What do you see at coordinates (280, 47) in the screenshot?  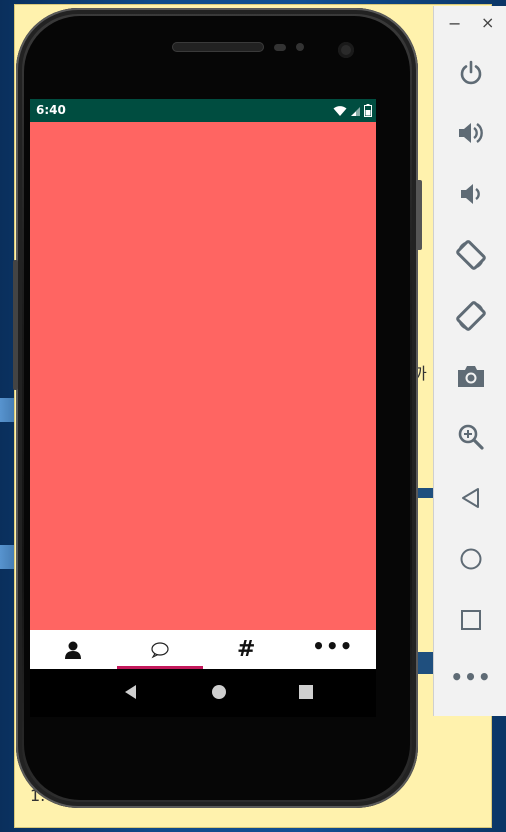 I see `proximity-sensor` at bounding box center [280, 47].